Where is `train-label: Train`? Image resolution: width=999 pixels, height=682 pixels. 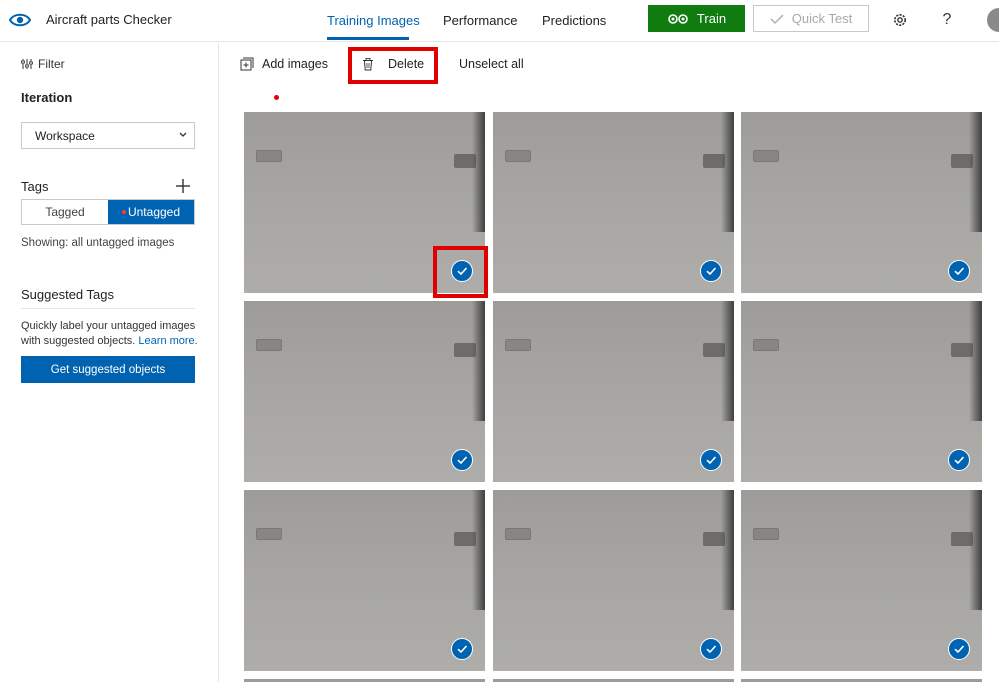 train-label: Train is located at coordinates (711, 18).